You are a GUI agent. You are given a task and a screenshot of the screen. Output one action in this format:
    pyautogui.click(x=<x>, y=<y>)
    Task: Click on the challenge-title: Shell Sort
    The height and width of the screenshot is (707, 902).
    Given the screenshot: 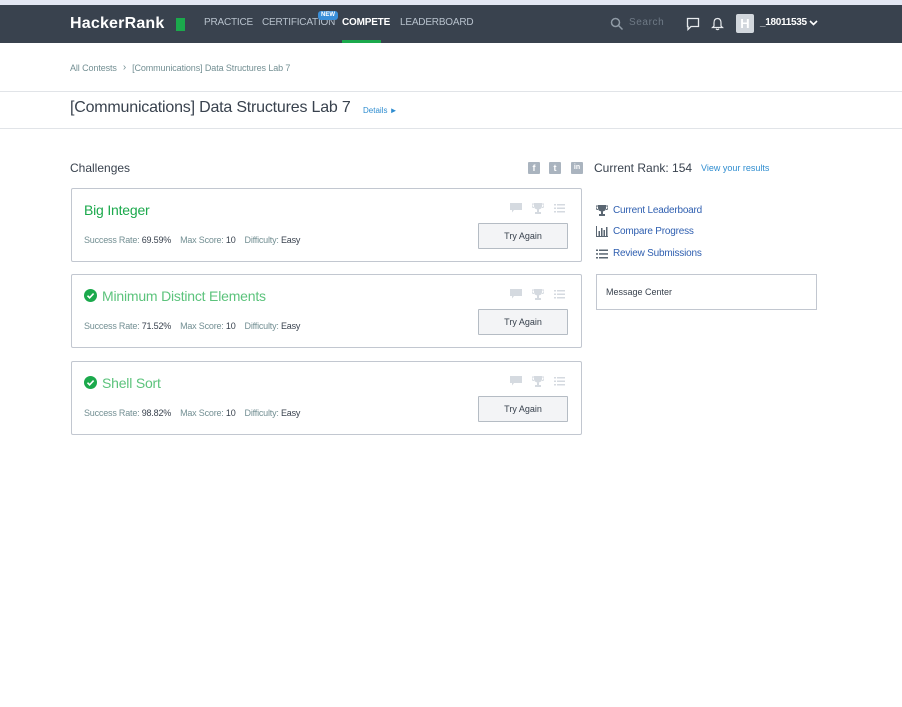 What is the action you would take?
    pyautogui.click(x=131, y=383)
    